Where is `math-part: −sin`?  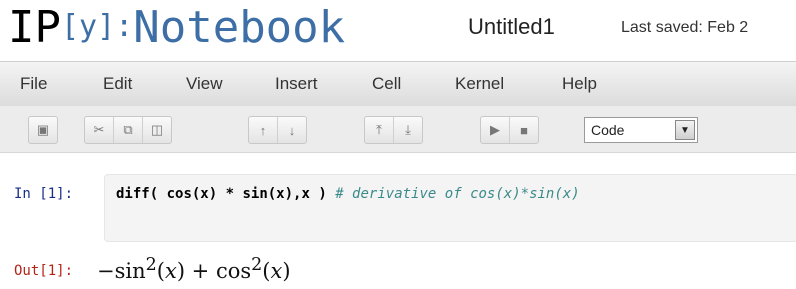
math-part: −sin is located at coordinates (121, 271).